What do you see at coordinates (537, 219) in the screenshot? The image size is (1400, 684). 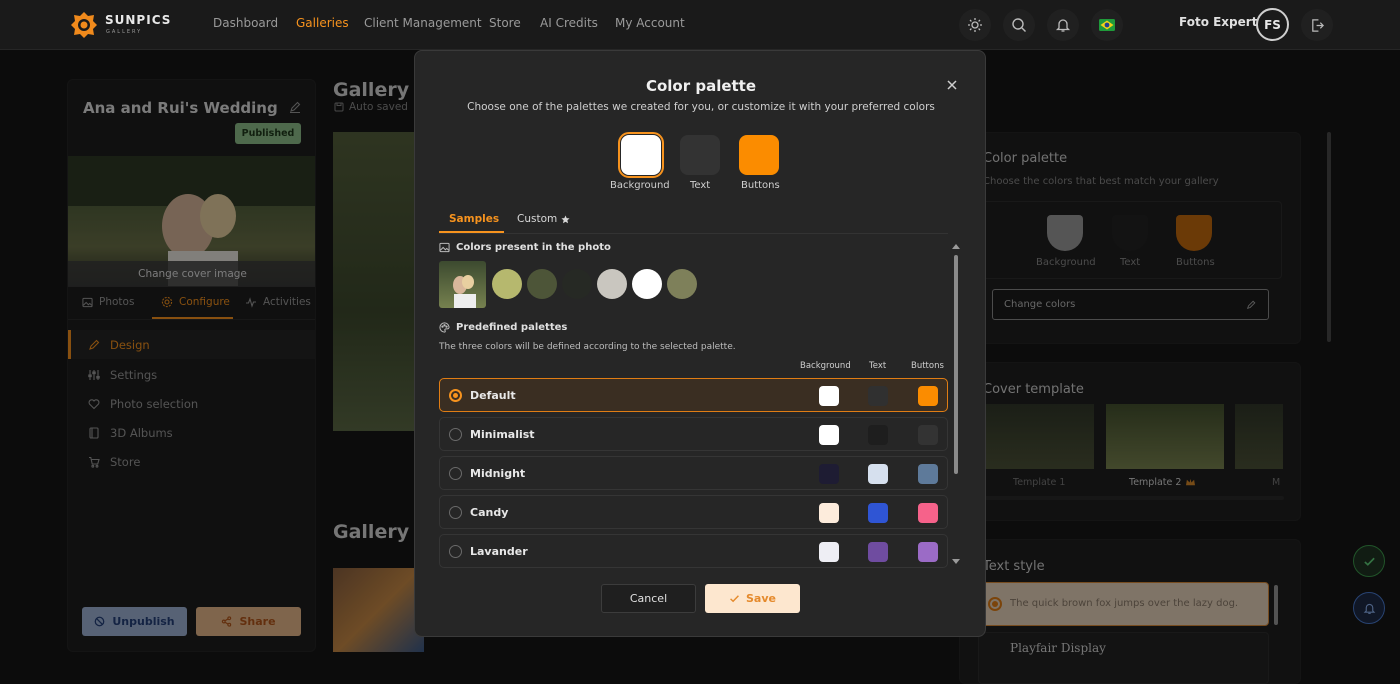 I see `tab-custom-label: Custom` at bounding box center [537, 219].